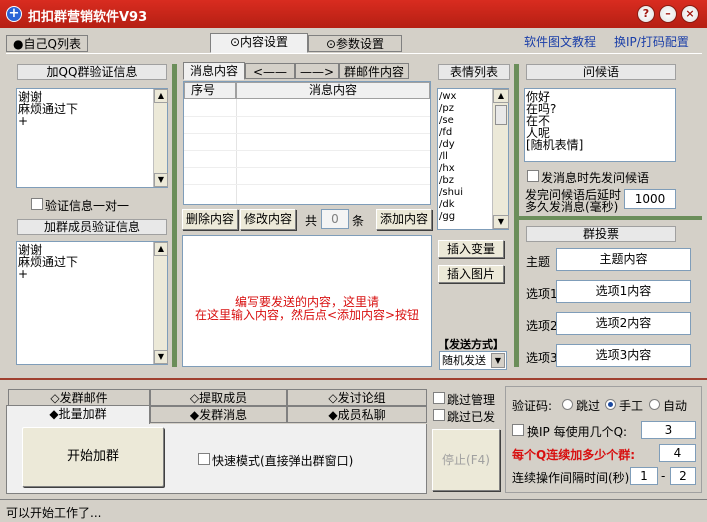 The image size is (707, 522). What do you see at coordinates (443, 156) in the screenshot?
I see `emoji-item: /ll` at bounding box center [443, 156].